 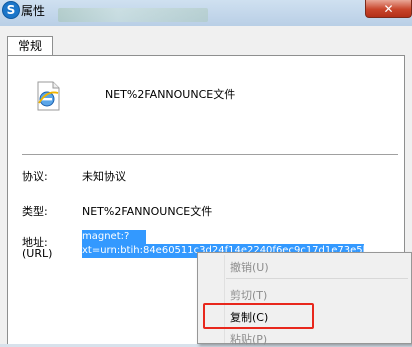 What do you see at coordinates (35, 211) in the screenshot?
I see `type-label: 类型:` at bounding box center [35, 211].